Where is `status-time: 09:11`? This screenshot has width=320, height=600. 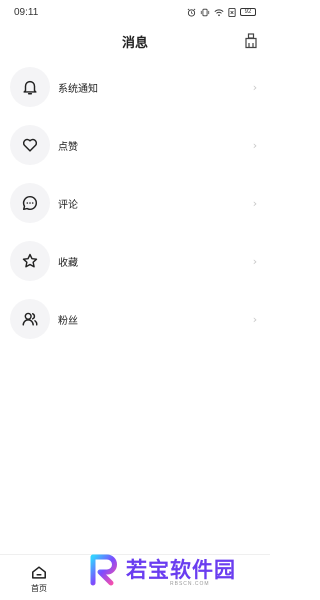
status-time: 09:11 is located at coordinates (26, 12).